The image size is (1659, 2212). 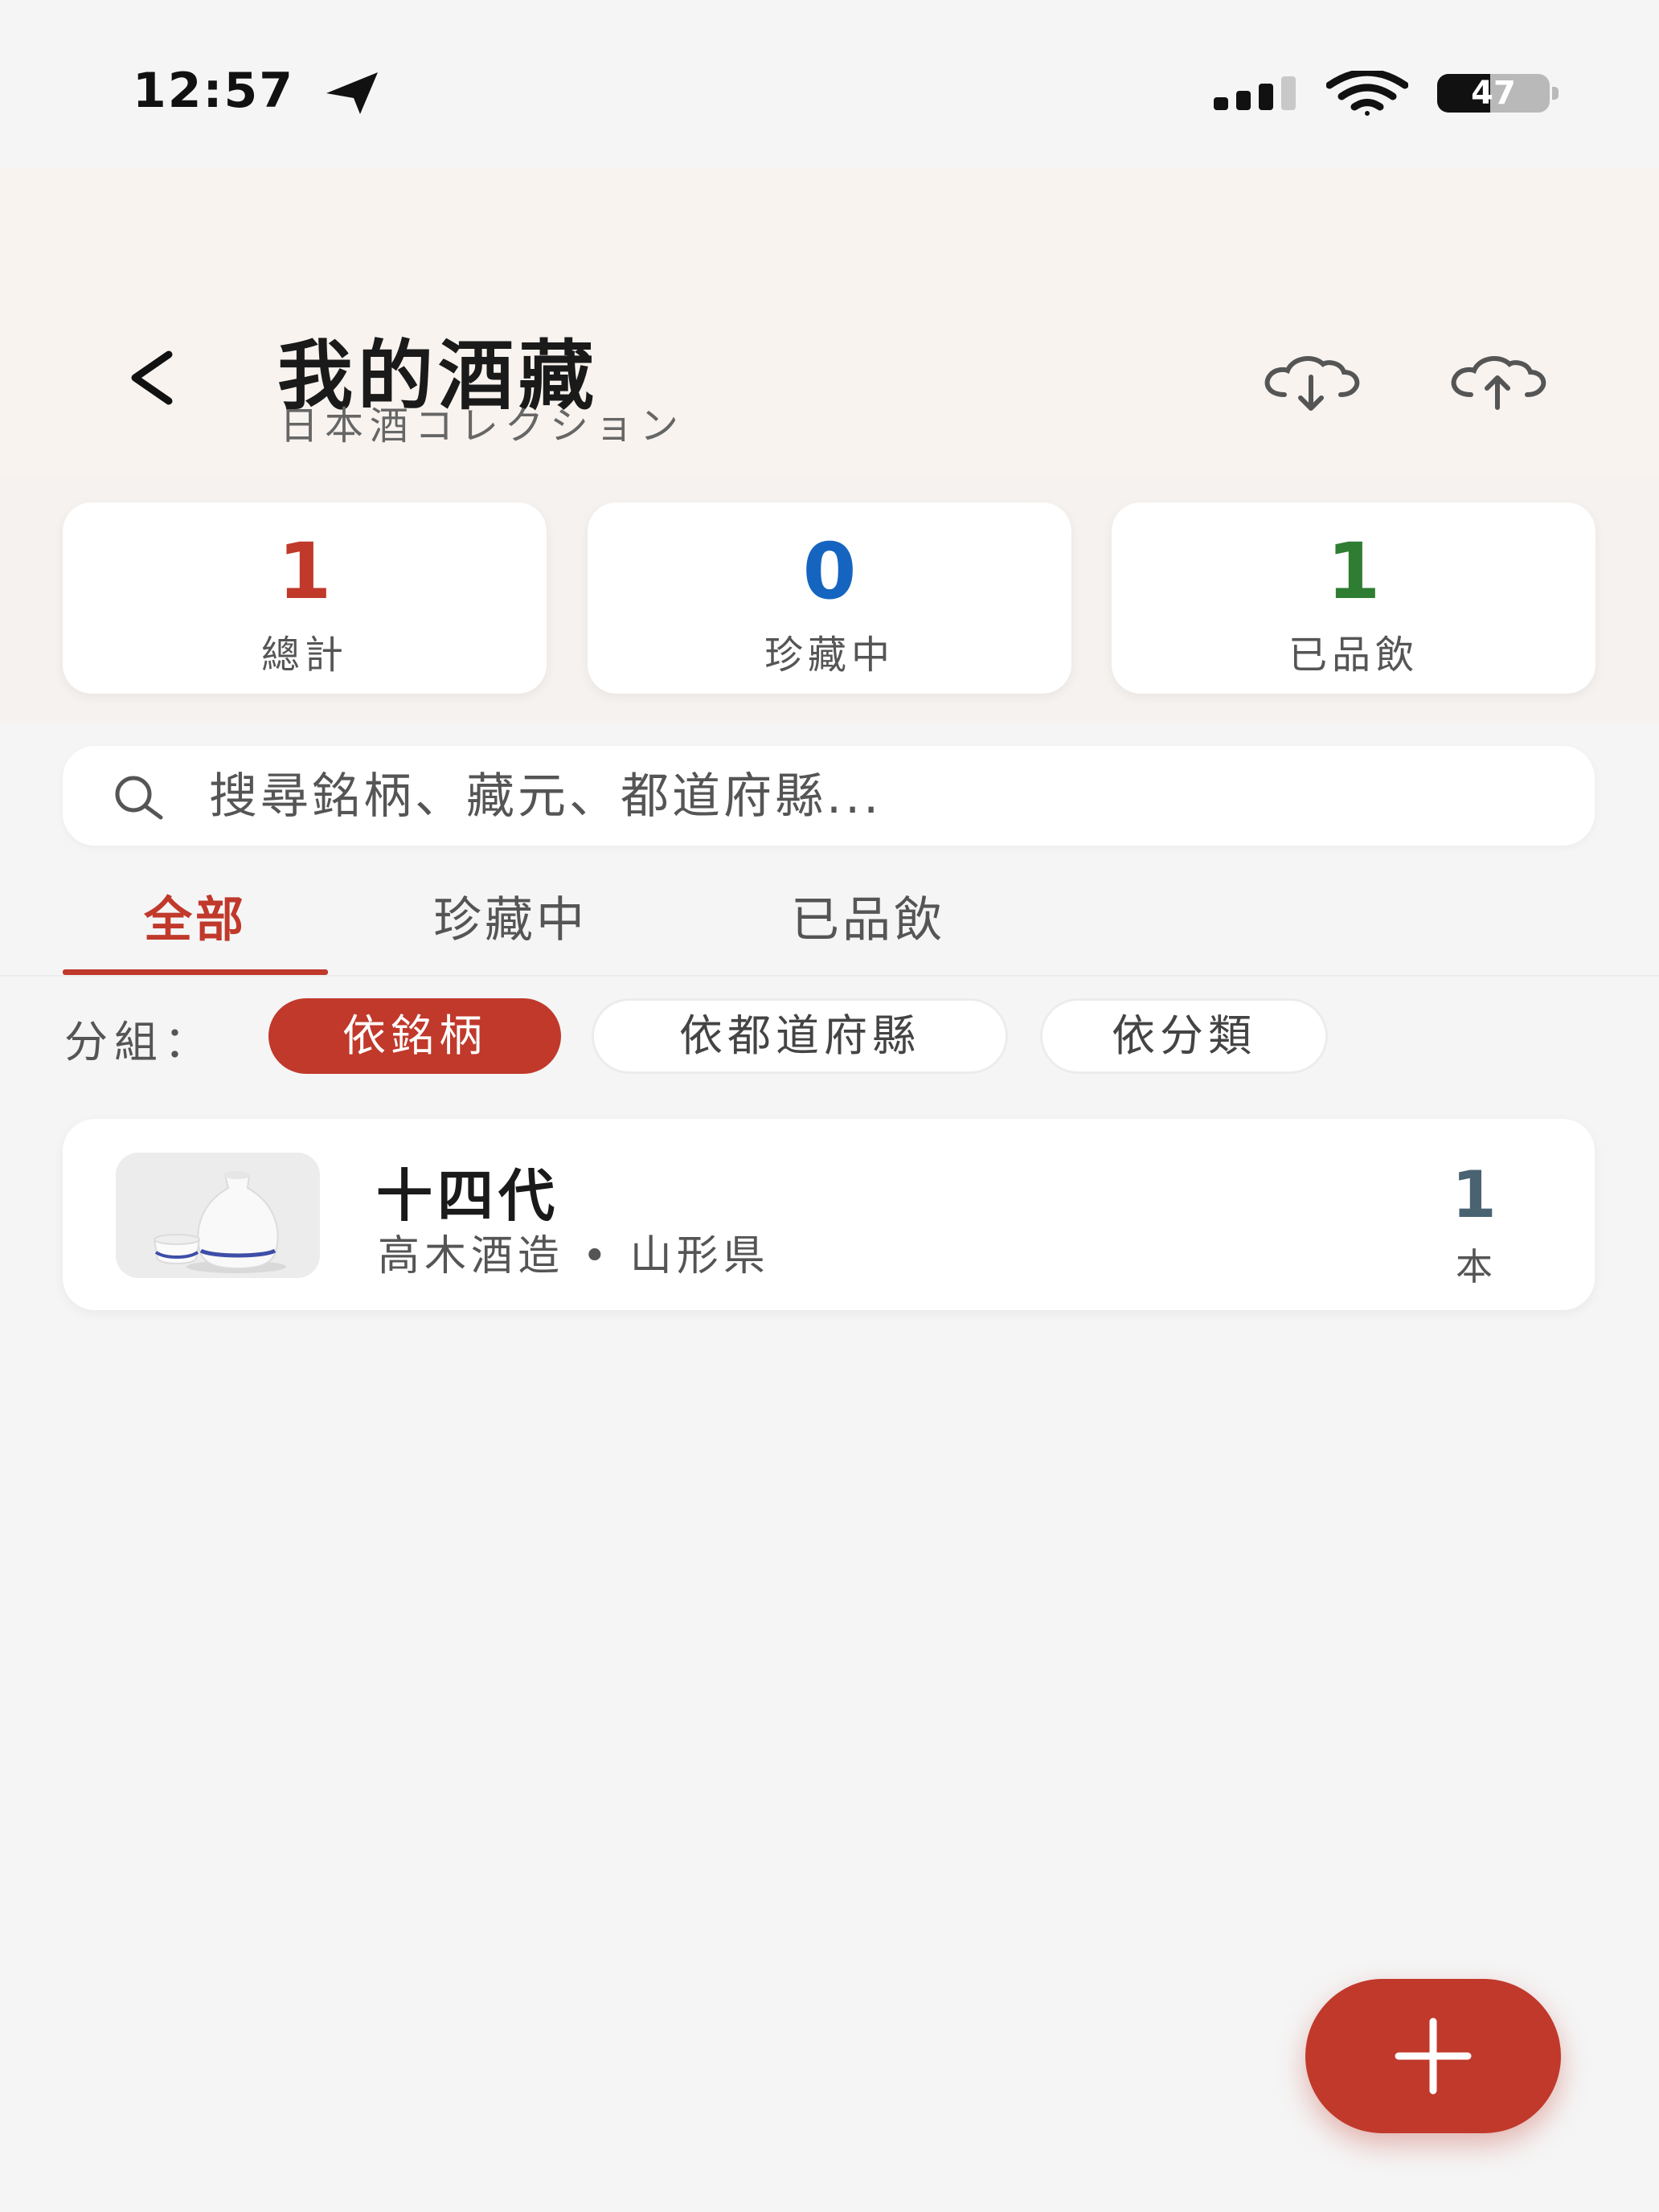 What do you see at coordinates (884, 796) in the screenshot?
I see `search-input` at bounding box center [884, 796].